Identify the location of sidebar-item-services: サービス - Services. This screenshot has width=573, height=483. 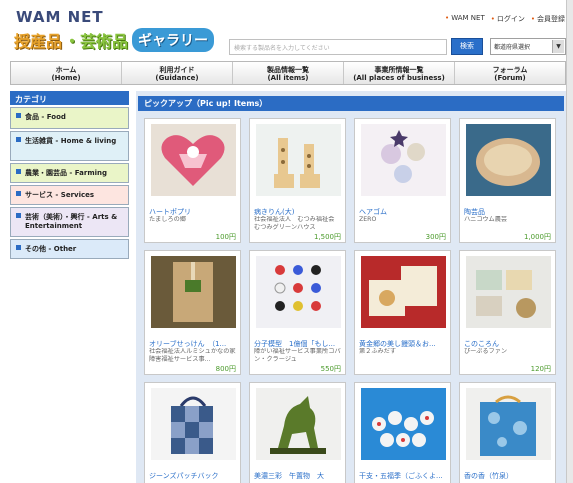
(69, 195).